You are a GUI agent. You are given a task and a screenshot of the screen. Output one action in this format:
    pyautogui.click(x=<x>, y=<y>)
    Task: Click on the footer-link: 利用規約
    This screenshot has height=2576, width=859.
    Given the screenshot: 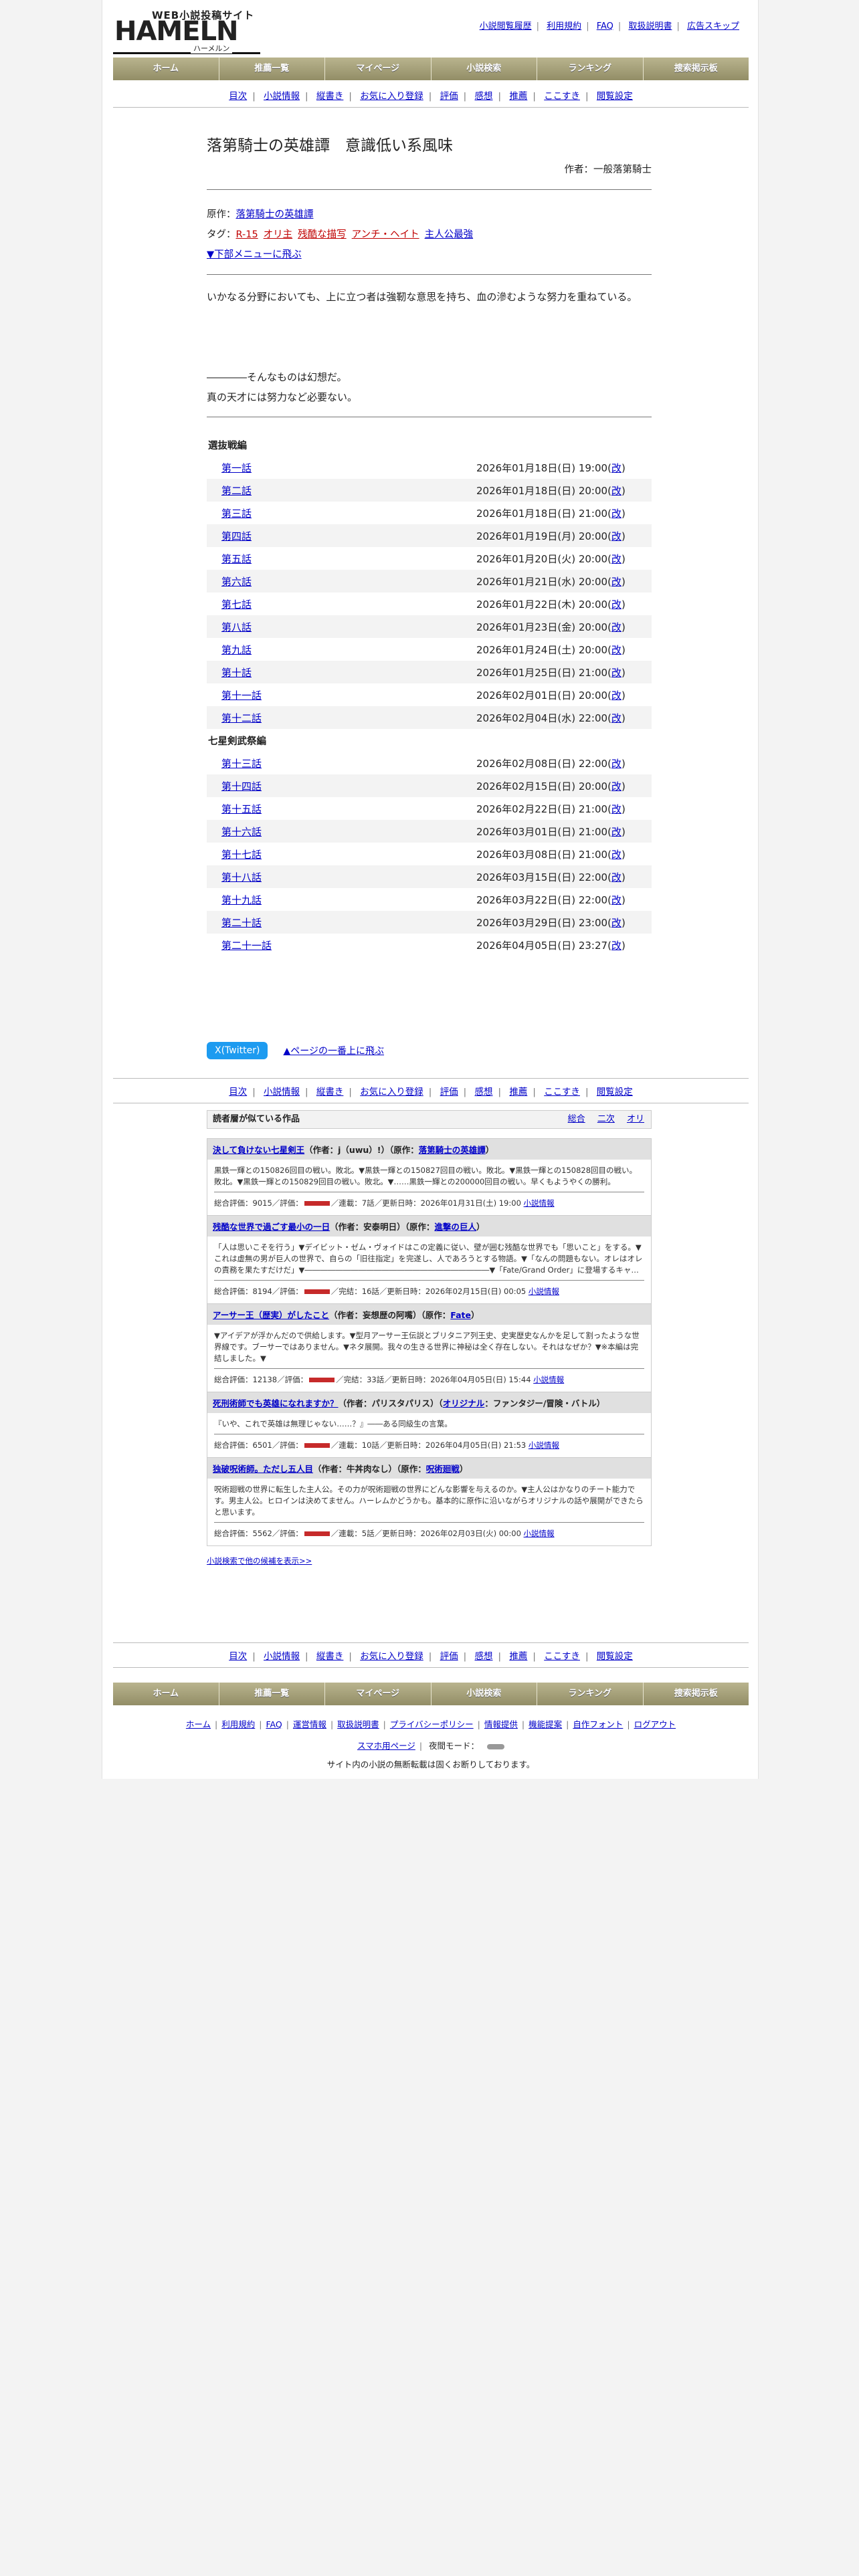 What is the action you would take?
    pyautogui.click(x=238, y=1724)
    